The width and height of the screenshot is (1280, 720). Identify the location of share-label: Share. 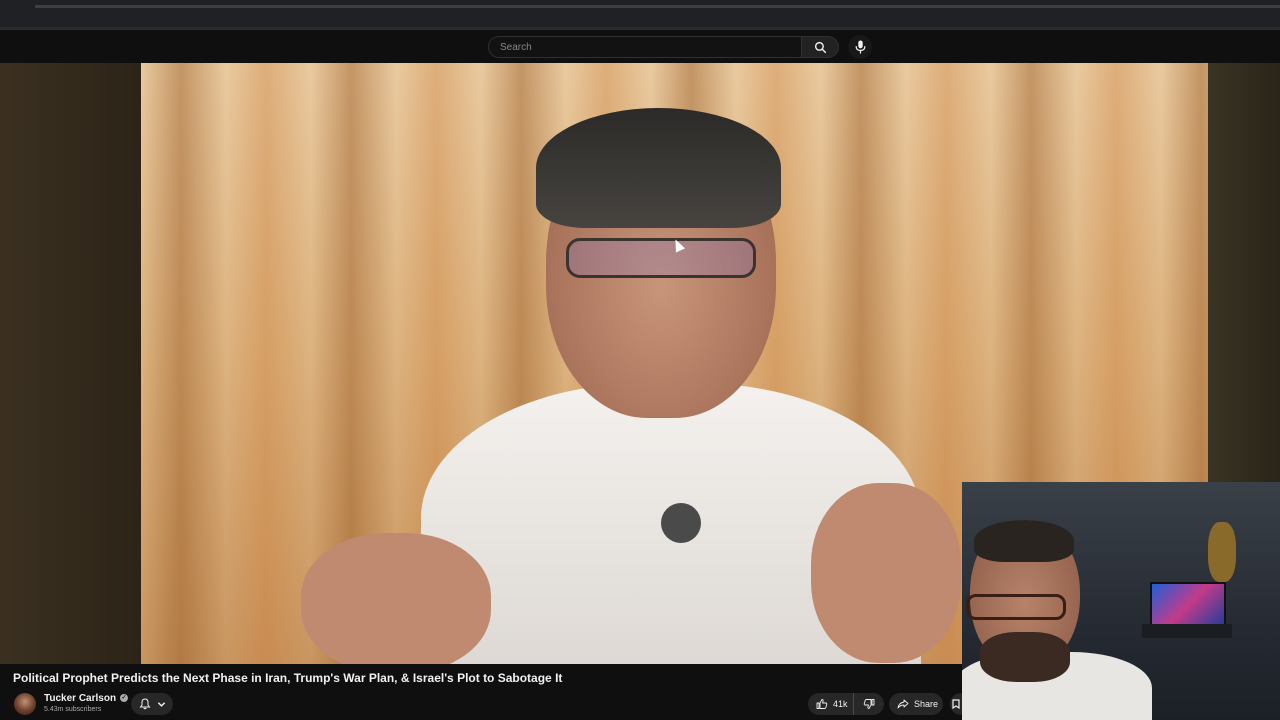
(926, 704).